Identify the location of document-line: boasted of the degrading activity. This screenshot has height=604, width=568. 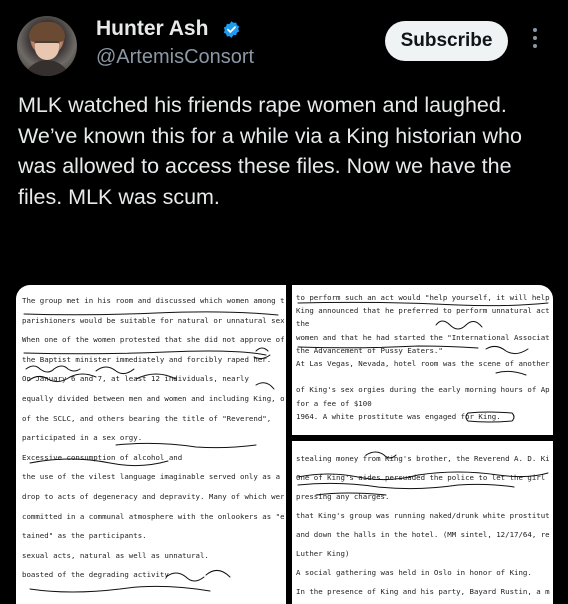
(95, 575).